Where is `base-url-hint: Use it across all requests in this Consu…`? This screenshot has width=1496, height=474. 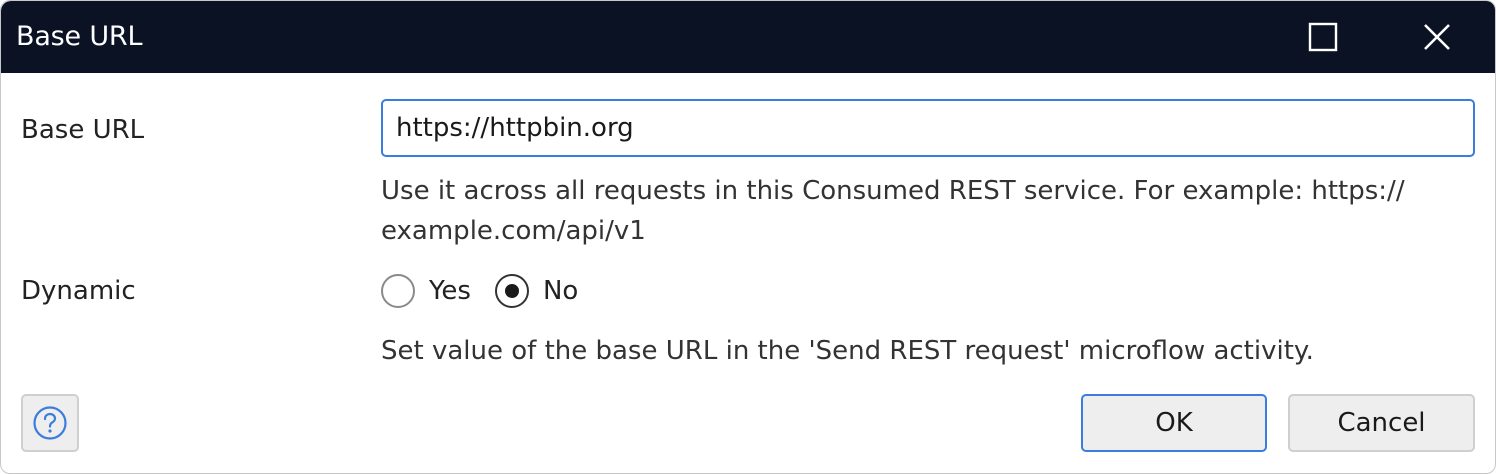 base-url-hint: Use it across all requests in this Consu… is located at coordinates (911, 211).